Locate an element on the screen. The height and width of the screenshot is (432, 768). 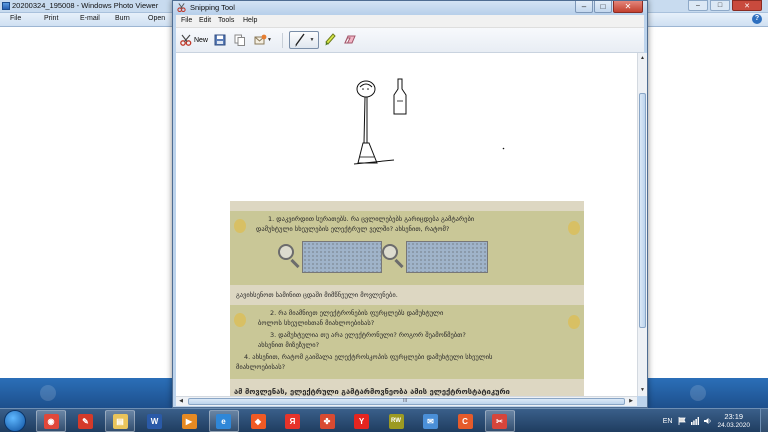
pen-icon is located at coordinates (299, 40).